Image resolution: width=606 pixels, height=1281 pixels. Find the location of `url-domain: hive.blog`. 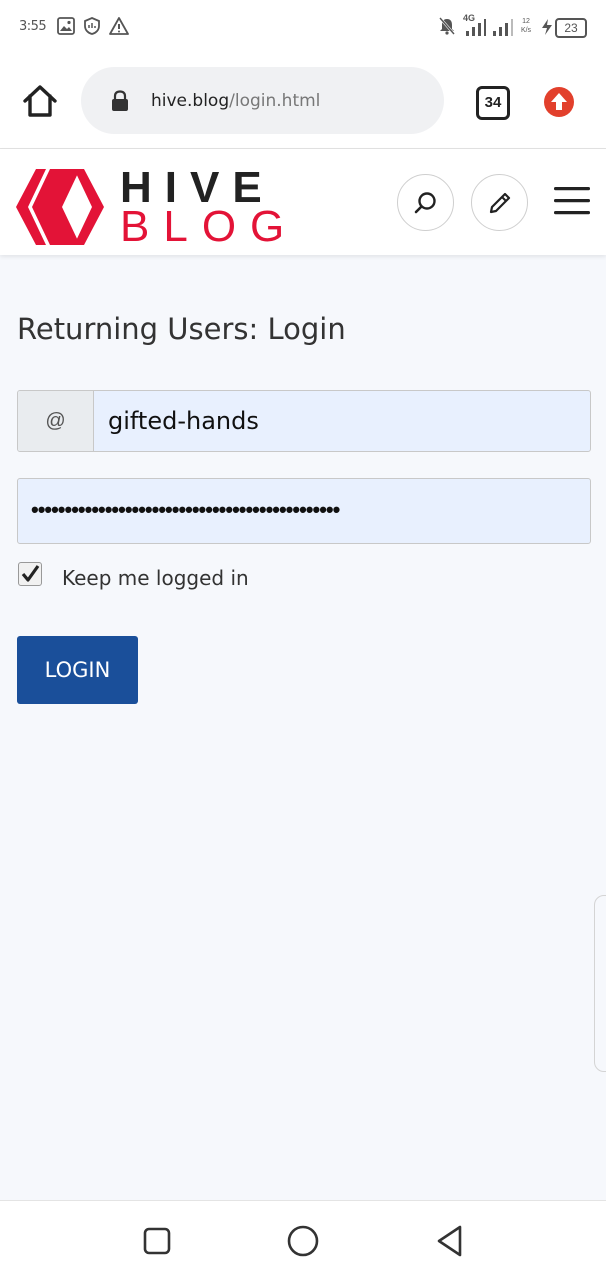

url-domain: hive.blog is located at coordinates (190, 101).